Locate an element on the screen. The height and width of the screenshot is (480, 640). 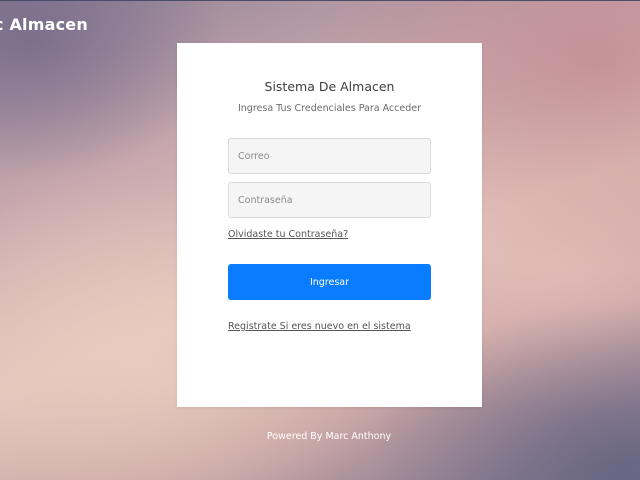
email-field is located at coordinates (329, 156).